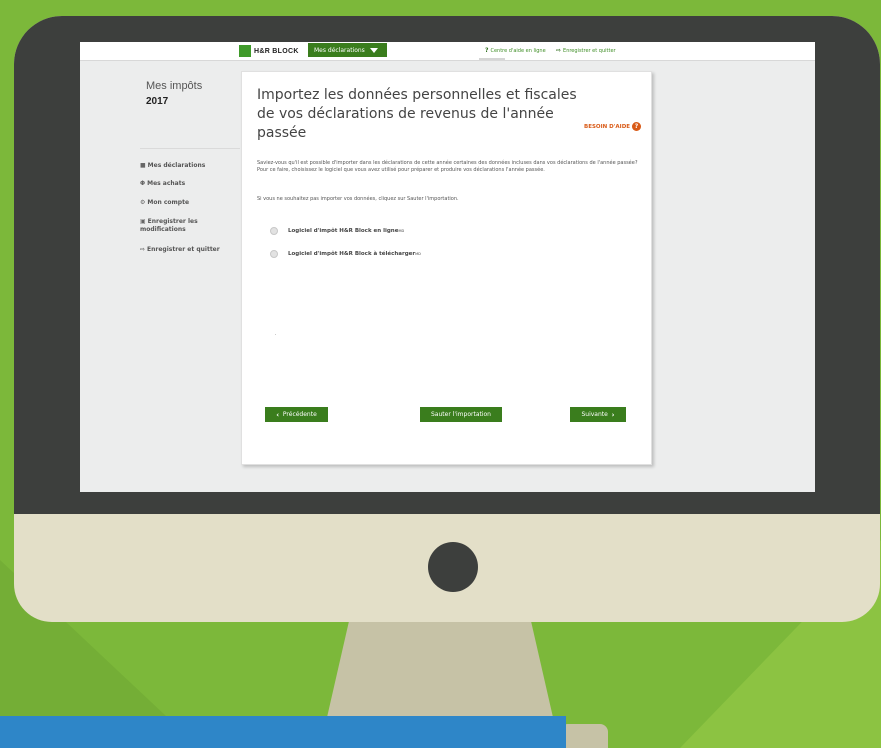 This screenshot has height=748, width=881. I want to click on question-circle-icon: ?, so click(637, 126).